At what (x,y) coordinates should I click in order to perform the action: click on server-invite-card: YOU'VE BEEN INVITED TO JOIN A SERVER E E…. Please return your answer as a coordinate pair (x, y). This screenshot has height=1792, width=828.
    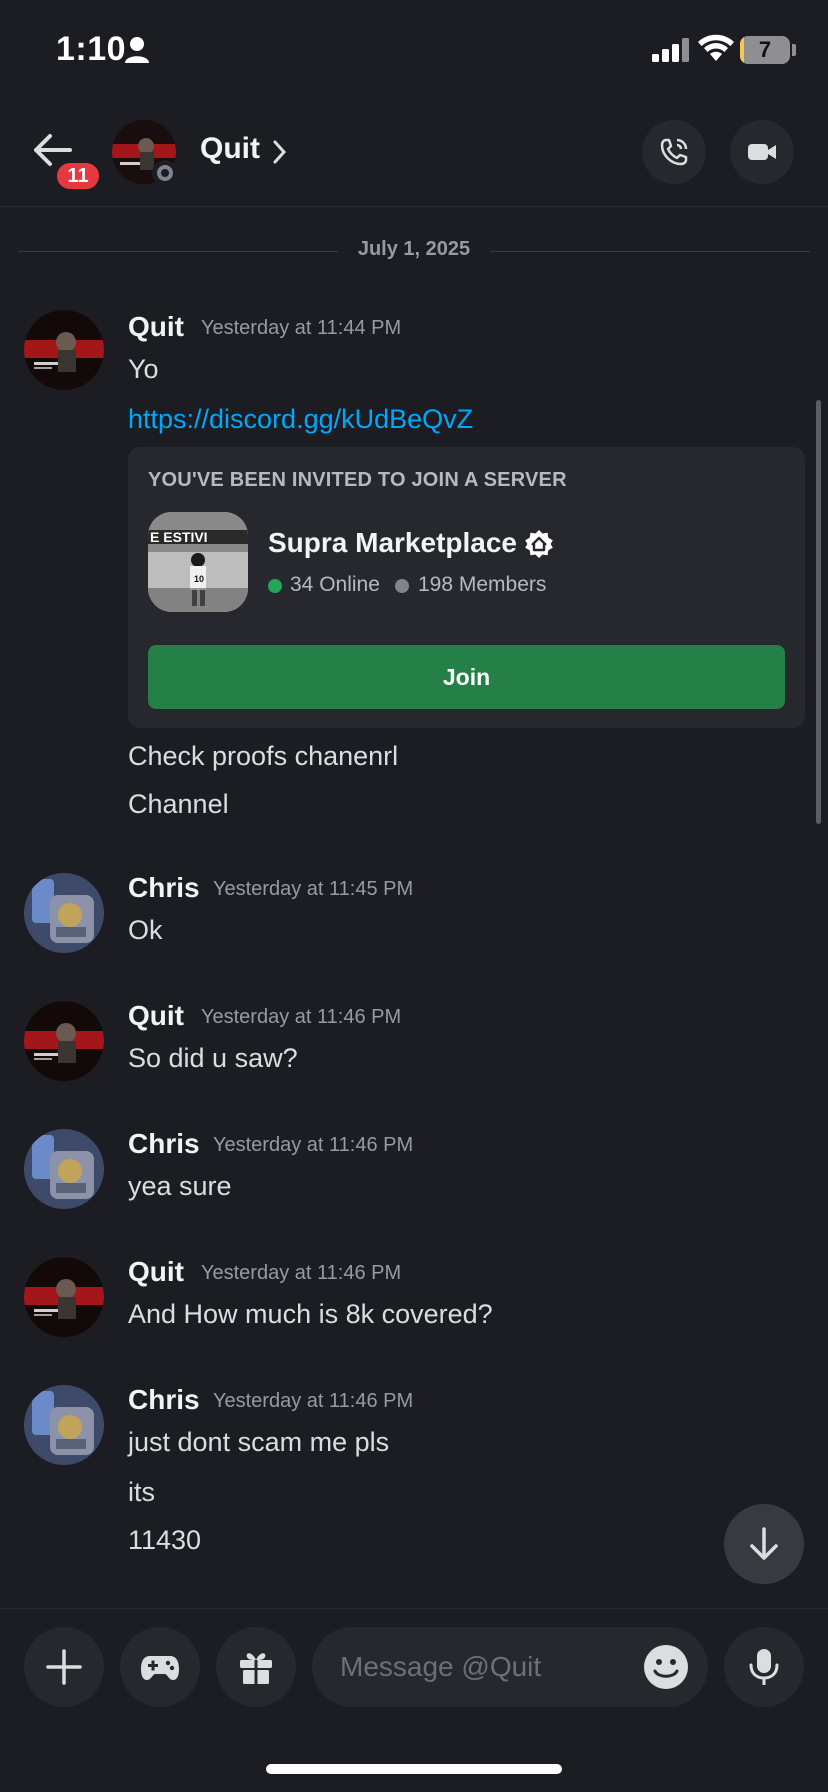
    Looking at the image, I should click on (466, 587).